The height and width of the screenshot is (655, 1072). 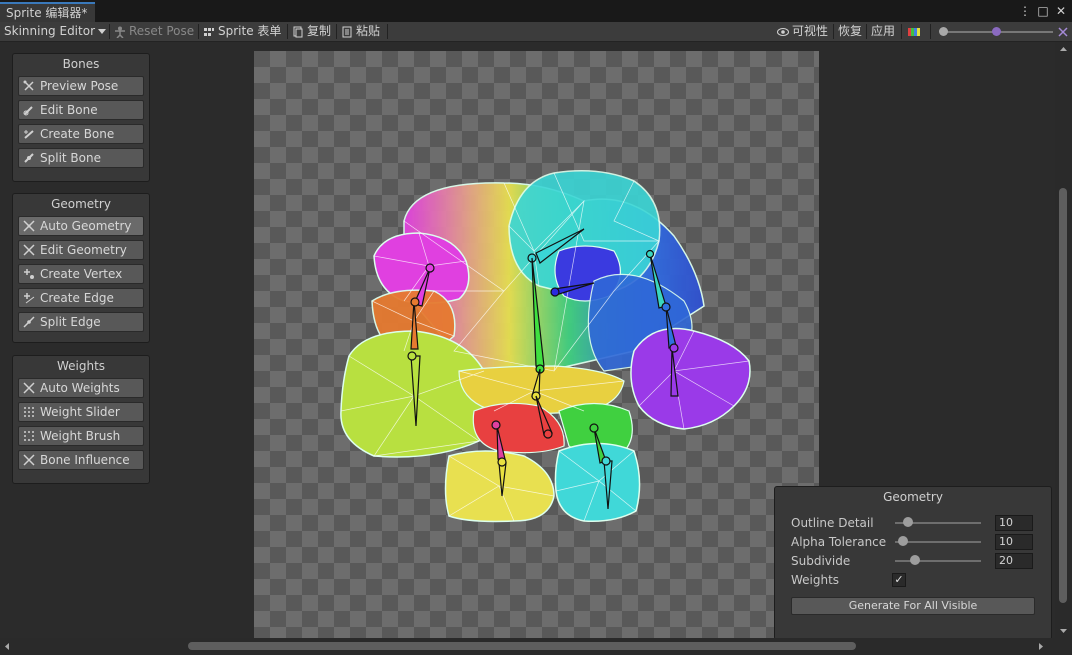 I want to click on edit-geometry-button: Edit Geometry, so click(x=81, y=250).